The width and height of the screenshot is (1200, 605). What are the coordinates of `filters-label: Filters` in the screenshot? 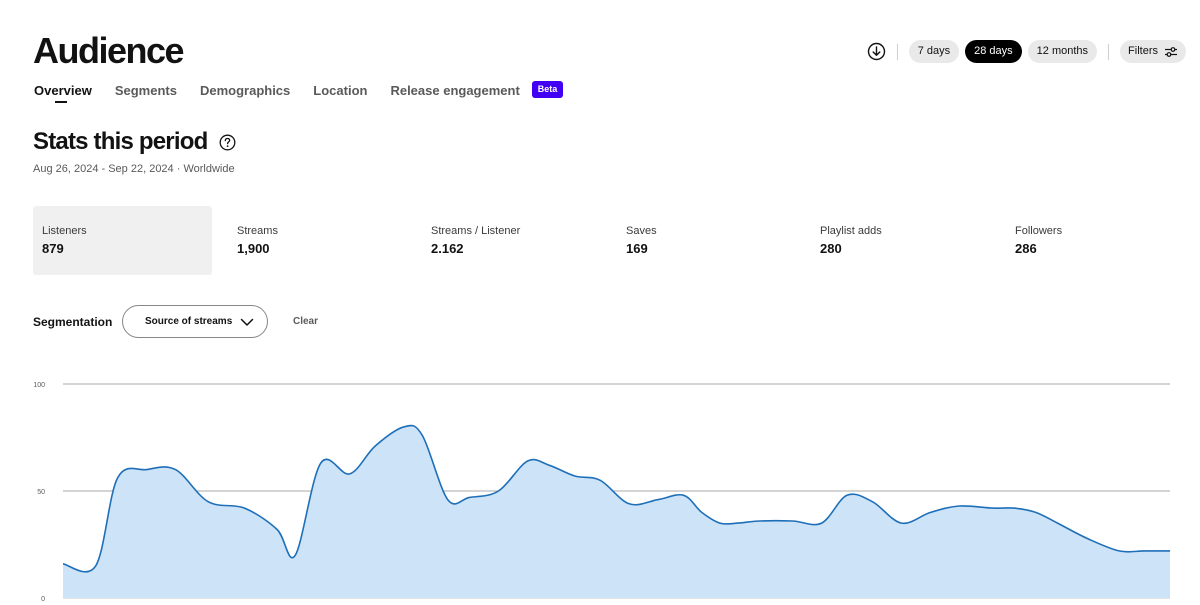 It's located at (1143, 51).